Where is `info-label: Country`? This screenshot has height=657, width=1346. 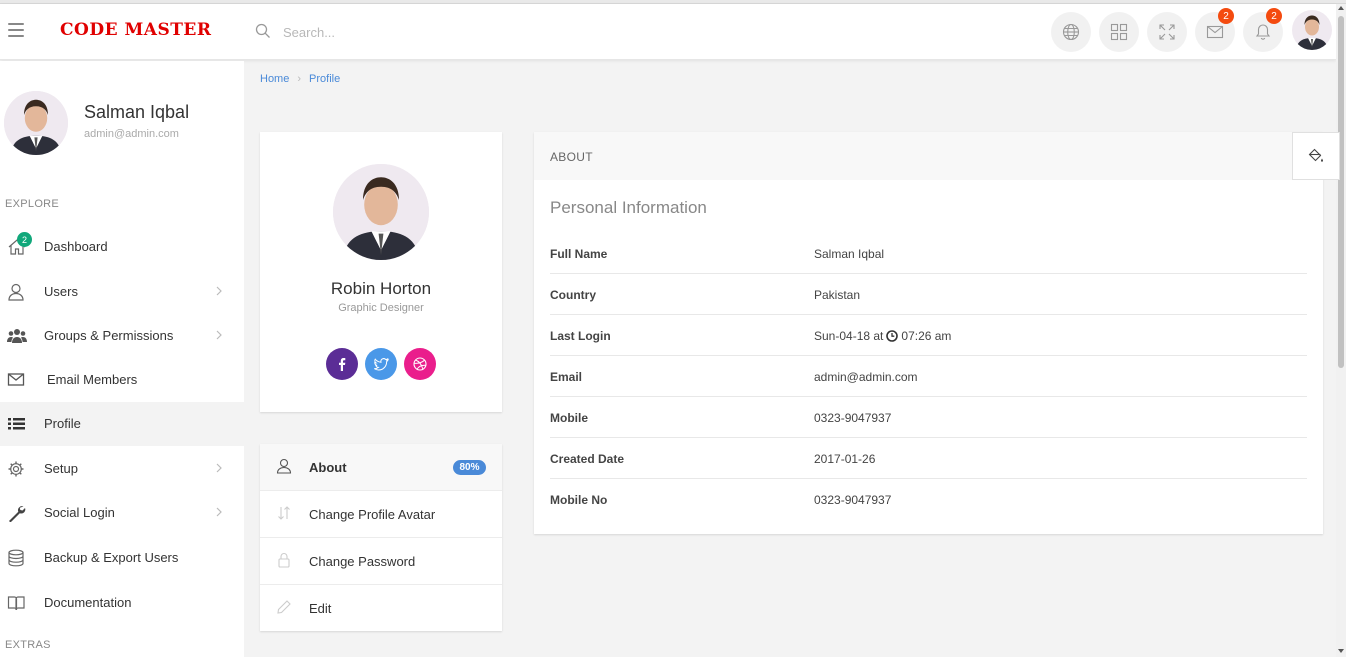
info-label: Country is located at coordinates (573, 295).